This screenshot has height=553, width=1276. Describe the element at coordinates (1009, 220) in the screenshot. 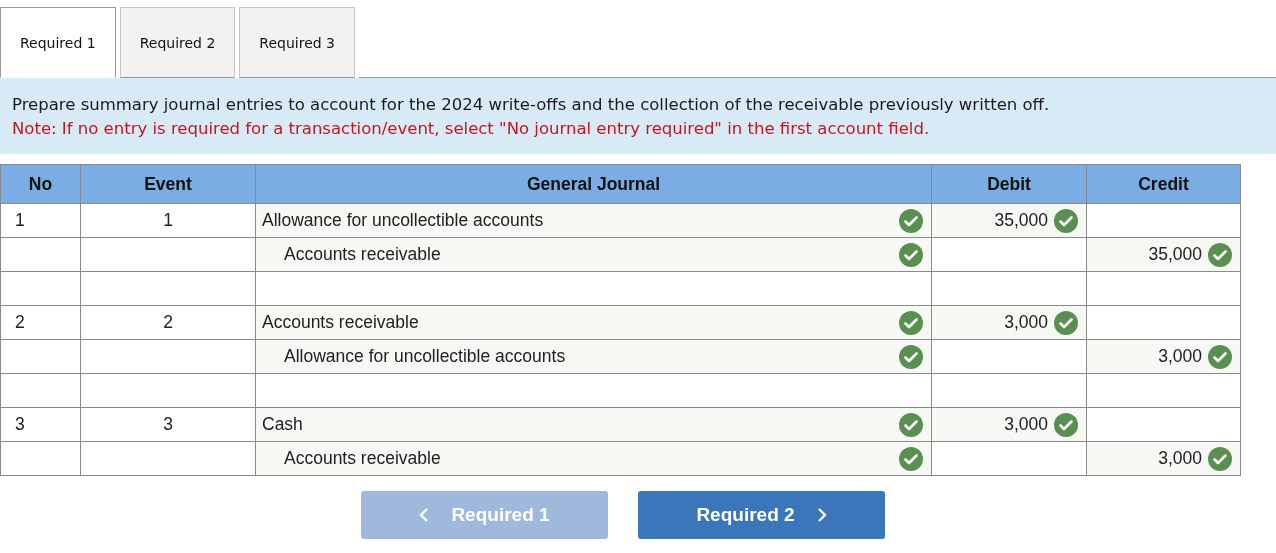

I see `debit-field: 35,000` at that location.